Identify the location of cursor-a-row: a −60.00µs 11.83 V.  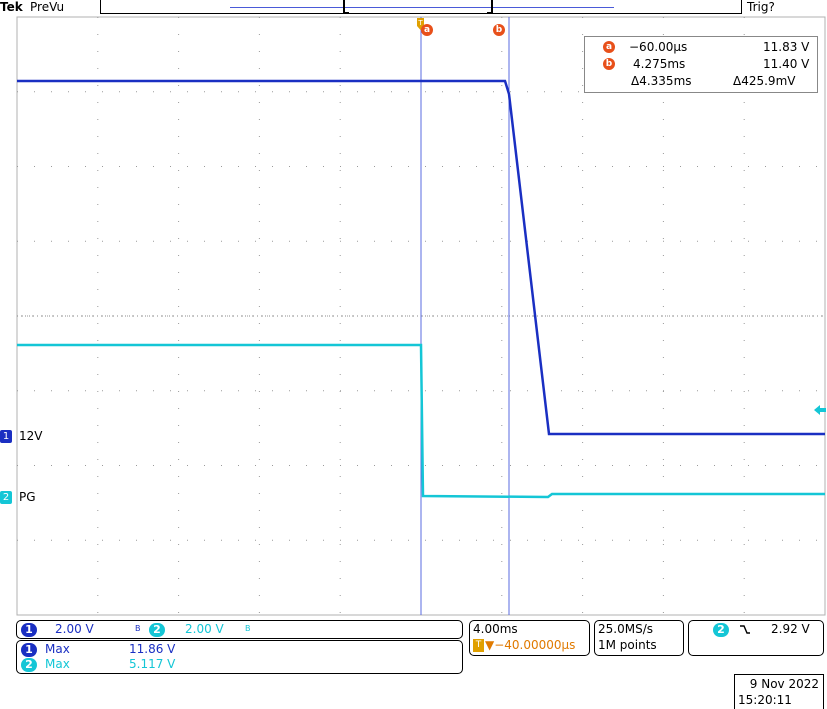
(708, 48).